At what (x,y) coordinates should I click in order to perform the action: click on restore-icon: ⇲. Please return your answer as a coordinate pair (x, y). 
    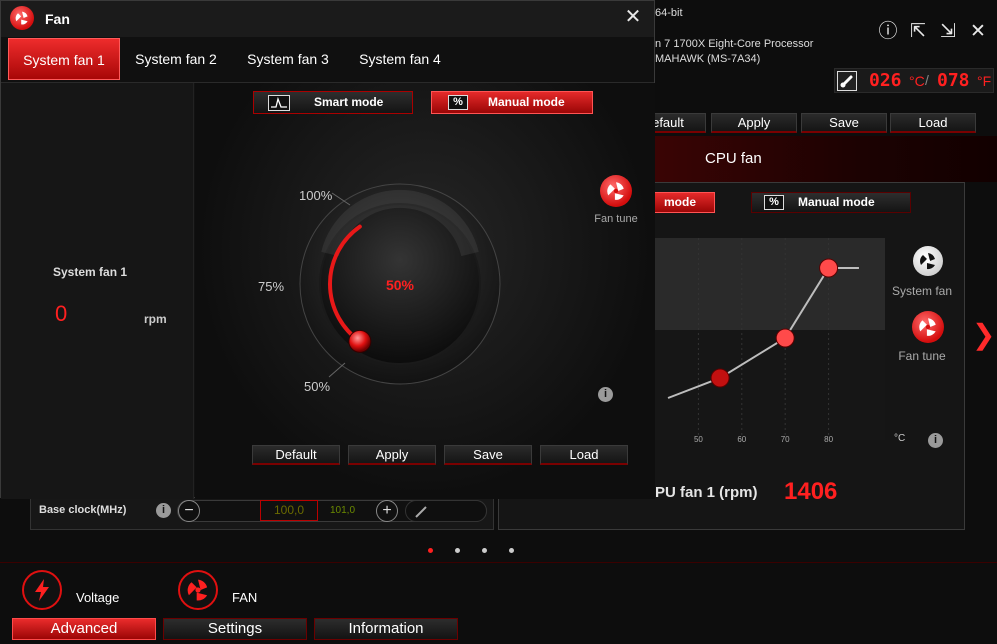
    Looking at the image, I should click on (948, 32).